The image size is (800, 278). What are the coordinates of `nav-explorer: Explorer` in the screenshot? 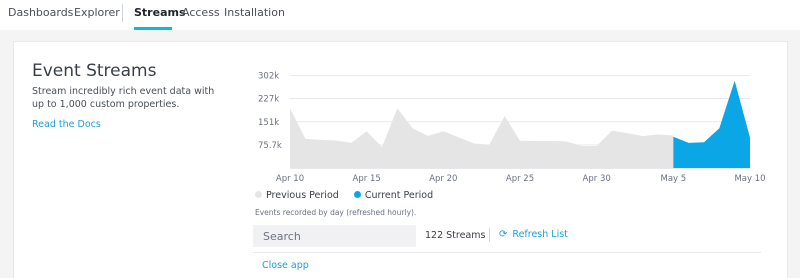 It's located at (97, 12).